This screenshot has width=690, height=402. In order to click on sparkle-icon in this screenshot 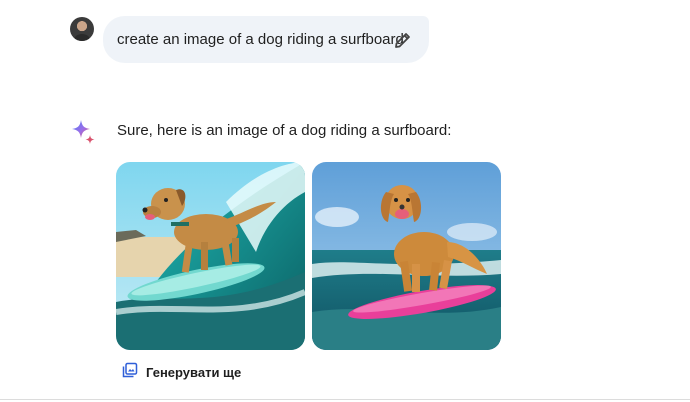, I will do `click(83, 132)`.